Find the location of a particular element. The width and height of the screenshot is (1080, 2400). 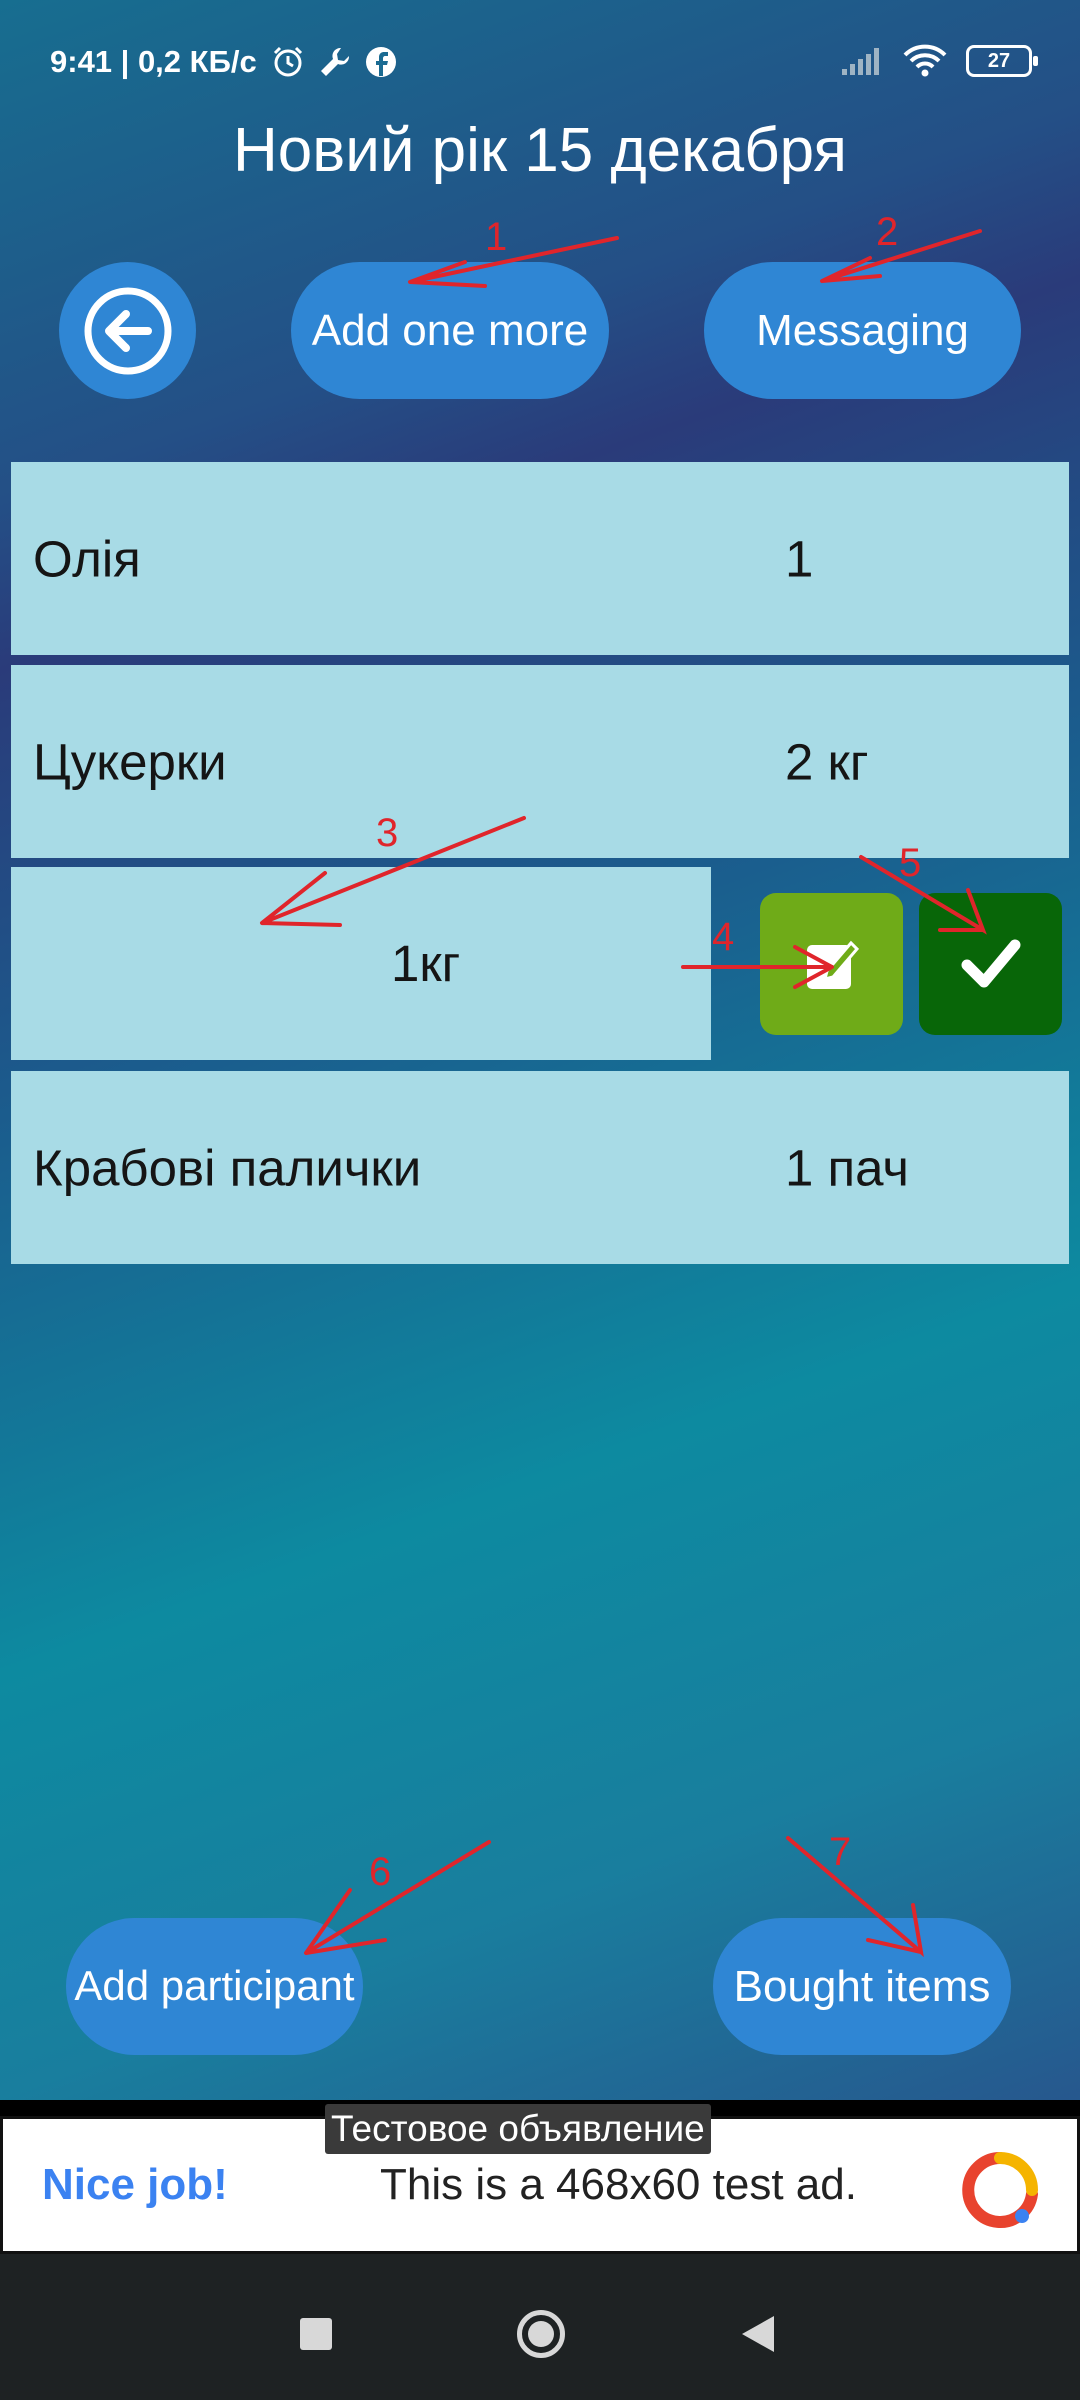

back-button is located at coordinates (127, 330).